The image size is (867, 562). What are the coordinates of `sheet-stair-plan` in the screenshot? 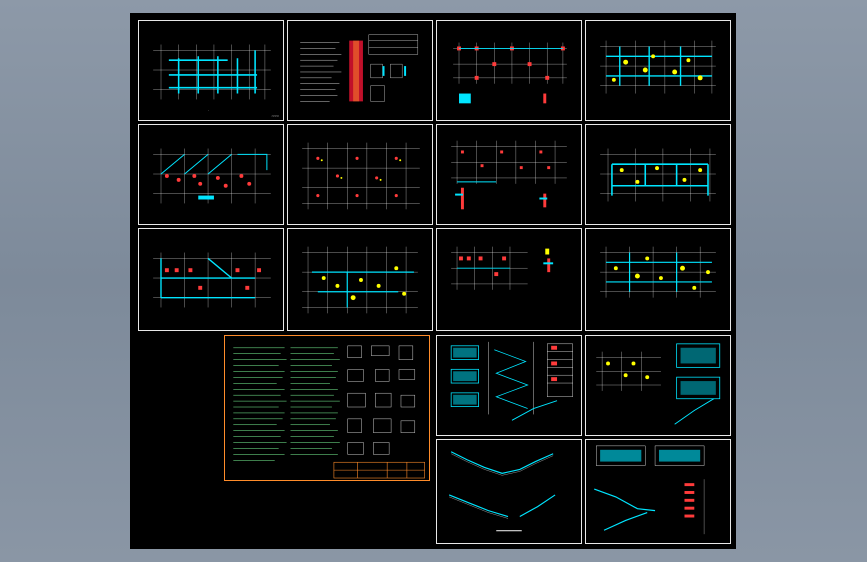 It's located at (658, 385).